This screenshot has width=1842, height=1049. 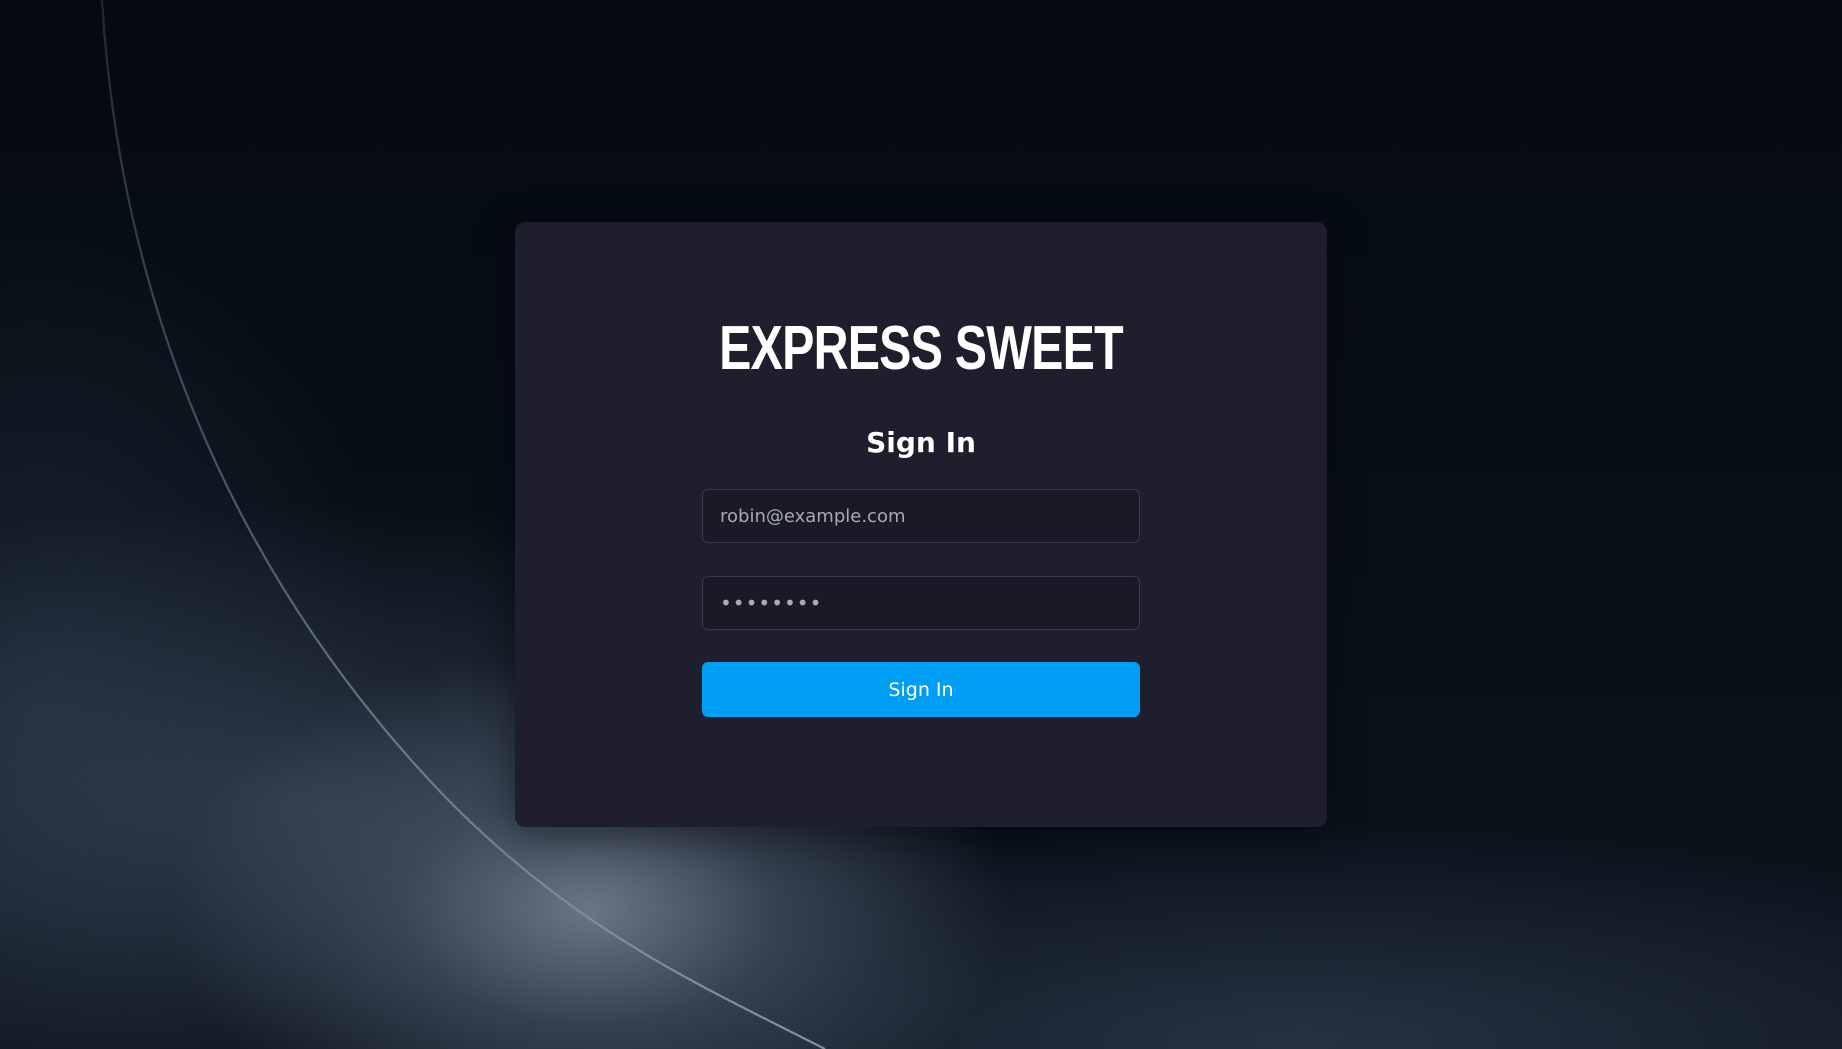 I want to click on password-field, so click(x=921, y=603).